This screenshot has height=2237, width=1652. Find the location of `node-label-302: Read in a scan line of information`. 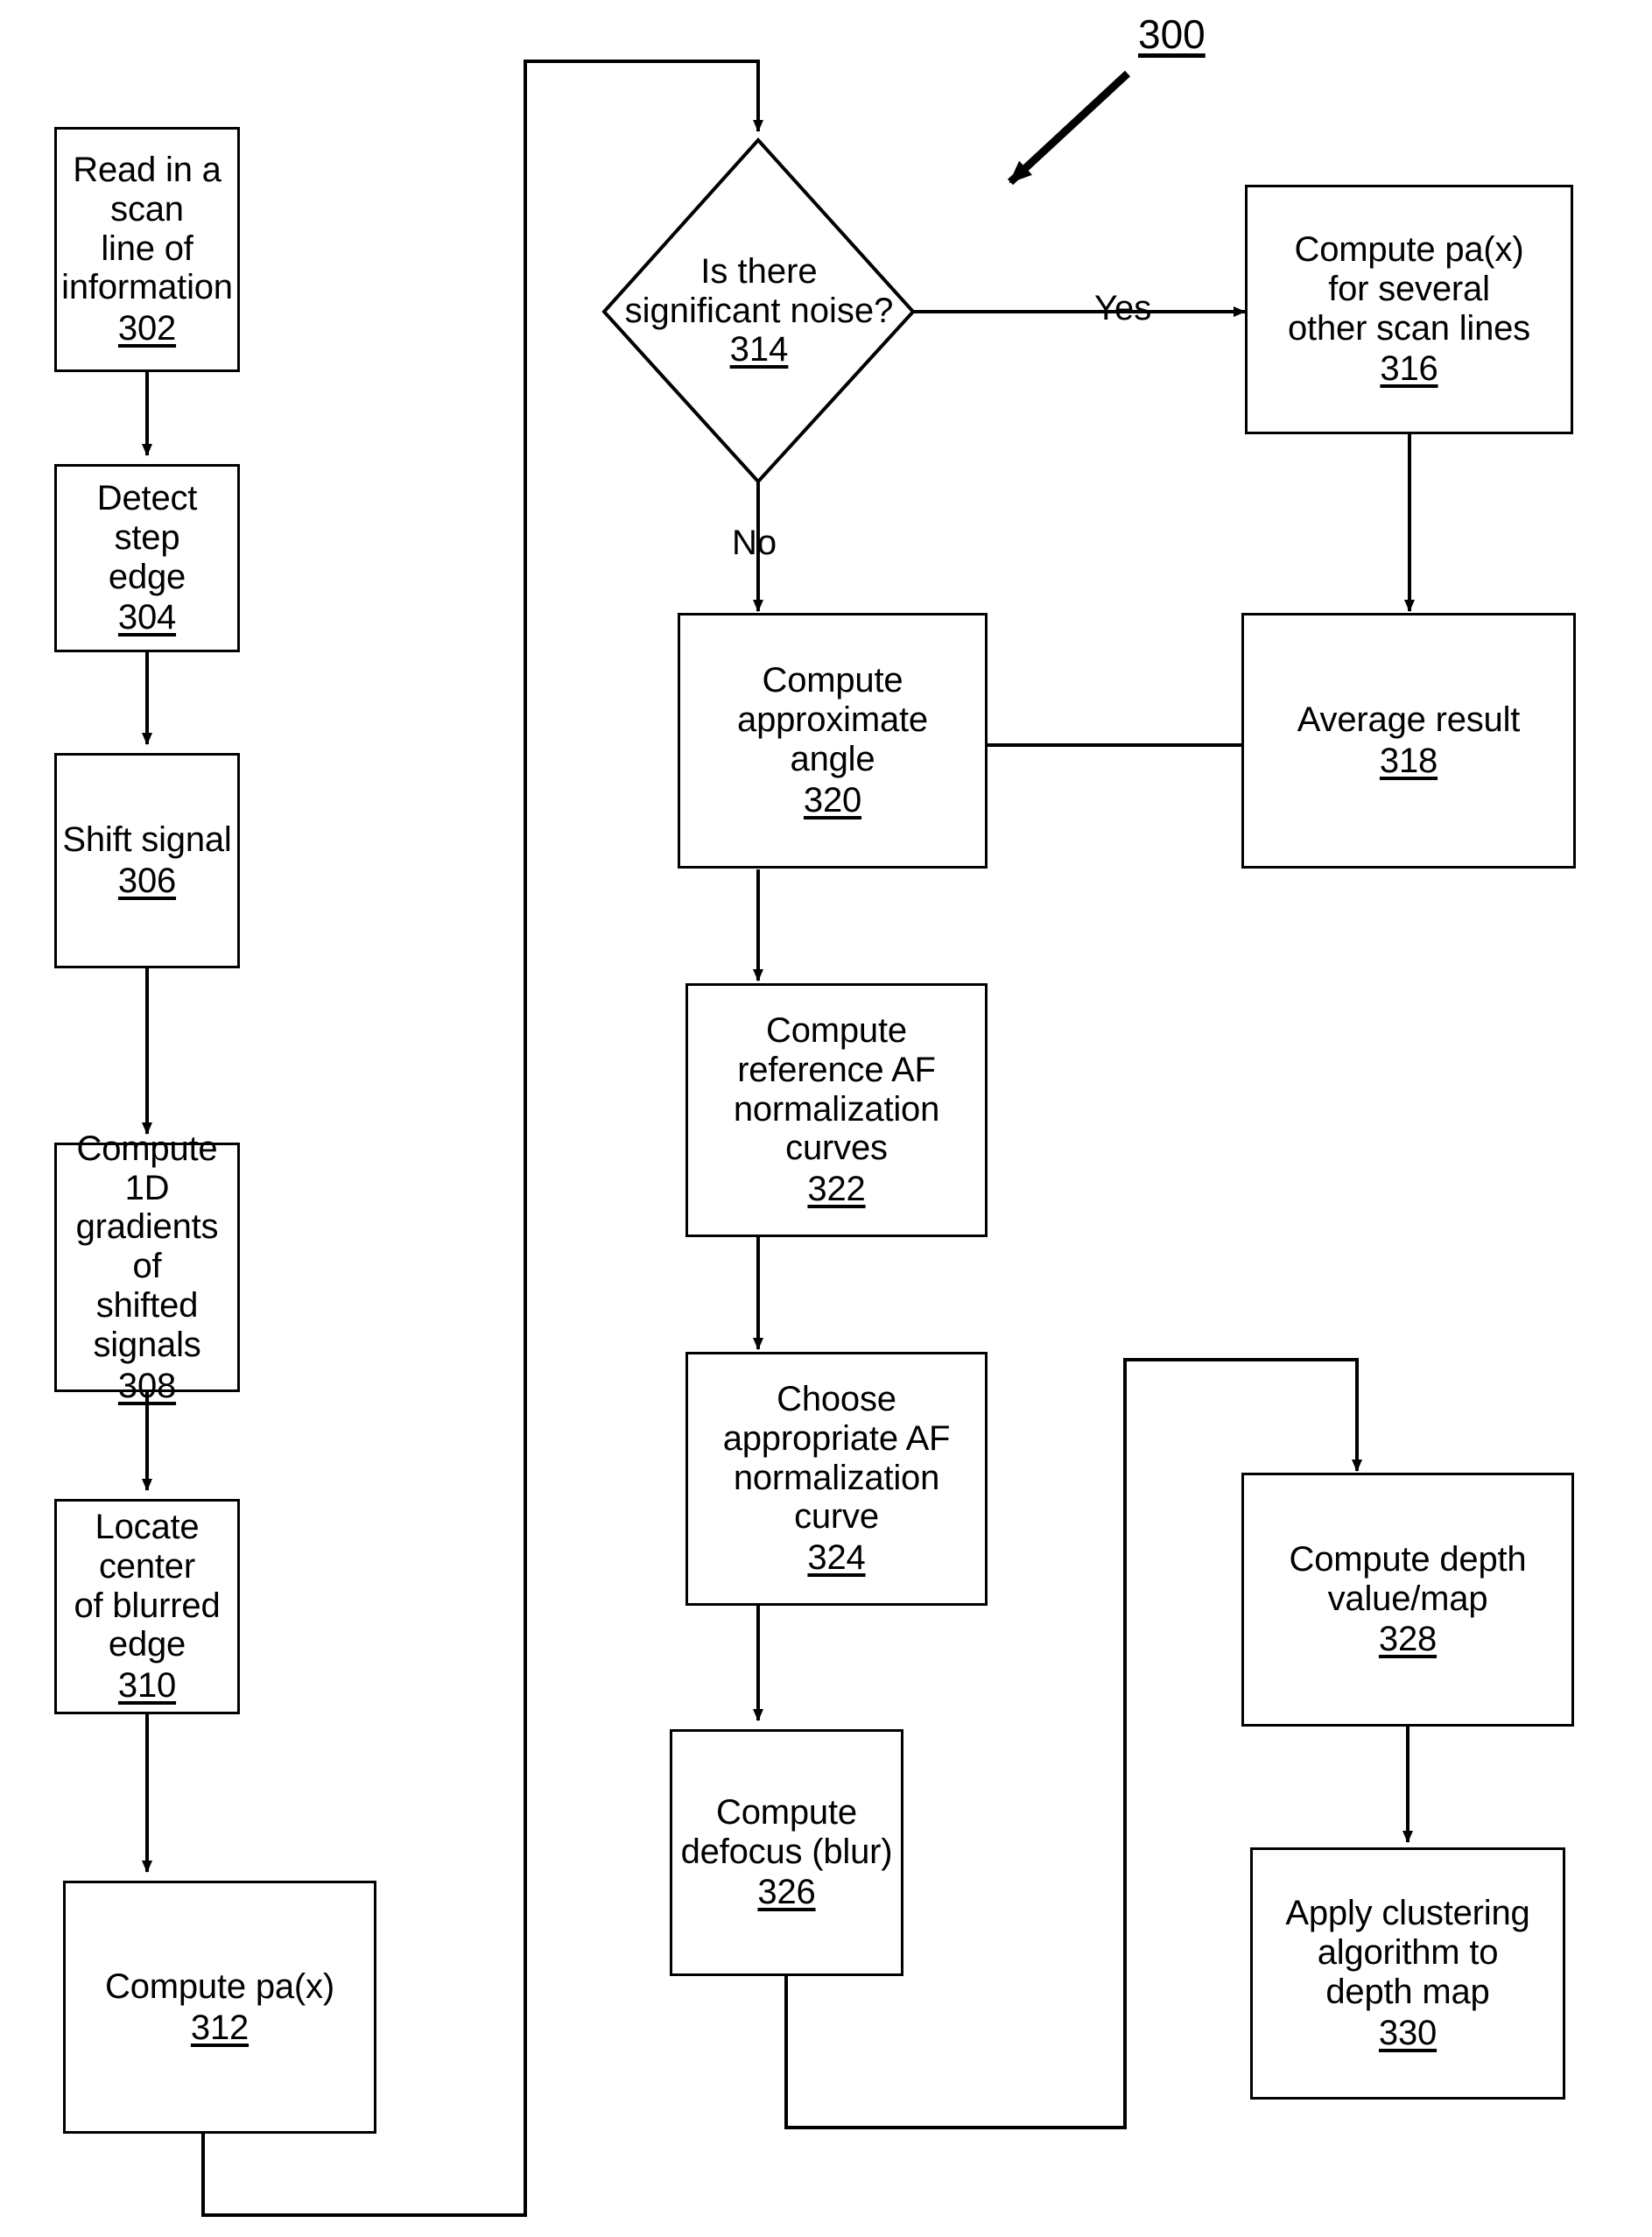

node-label-302: Read in a scan line of information is located at coordinates (147, 229).